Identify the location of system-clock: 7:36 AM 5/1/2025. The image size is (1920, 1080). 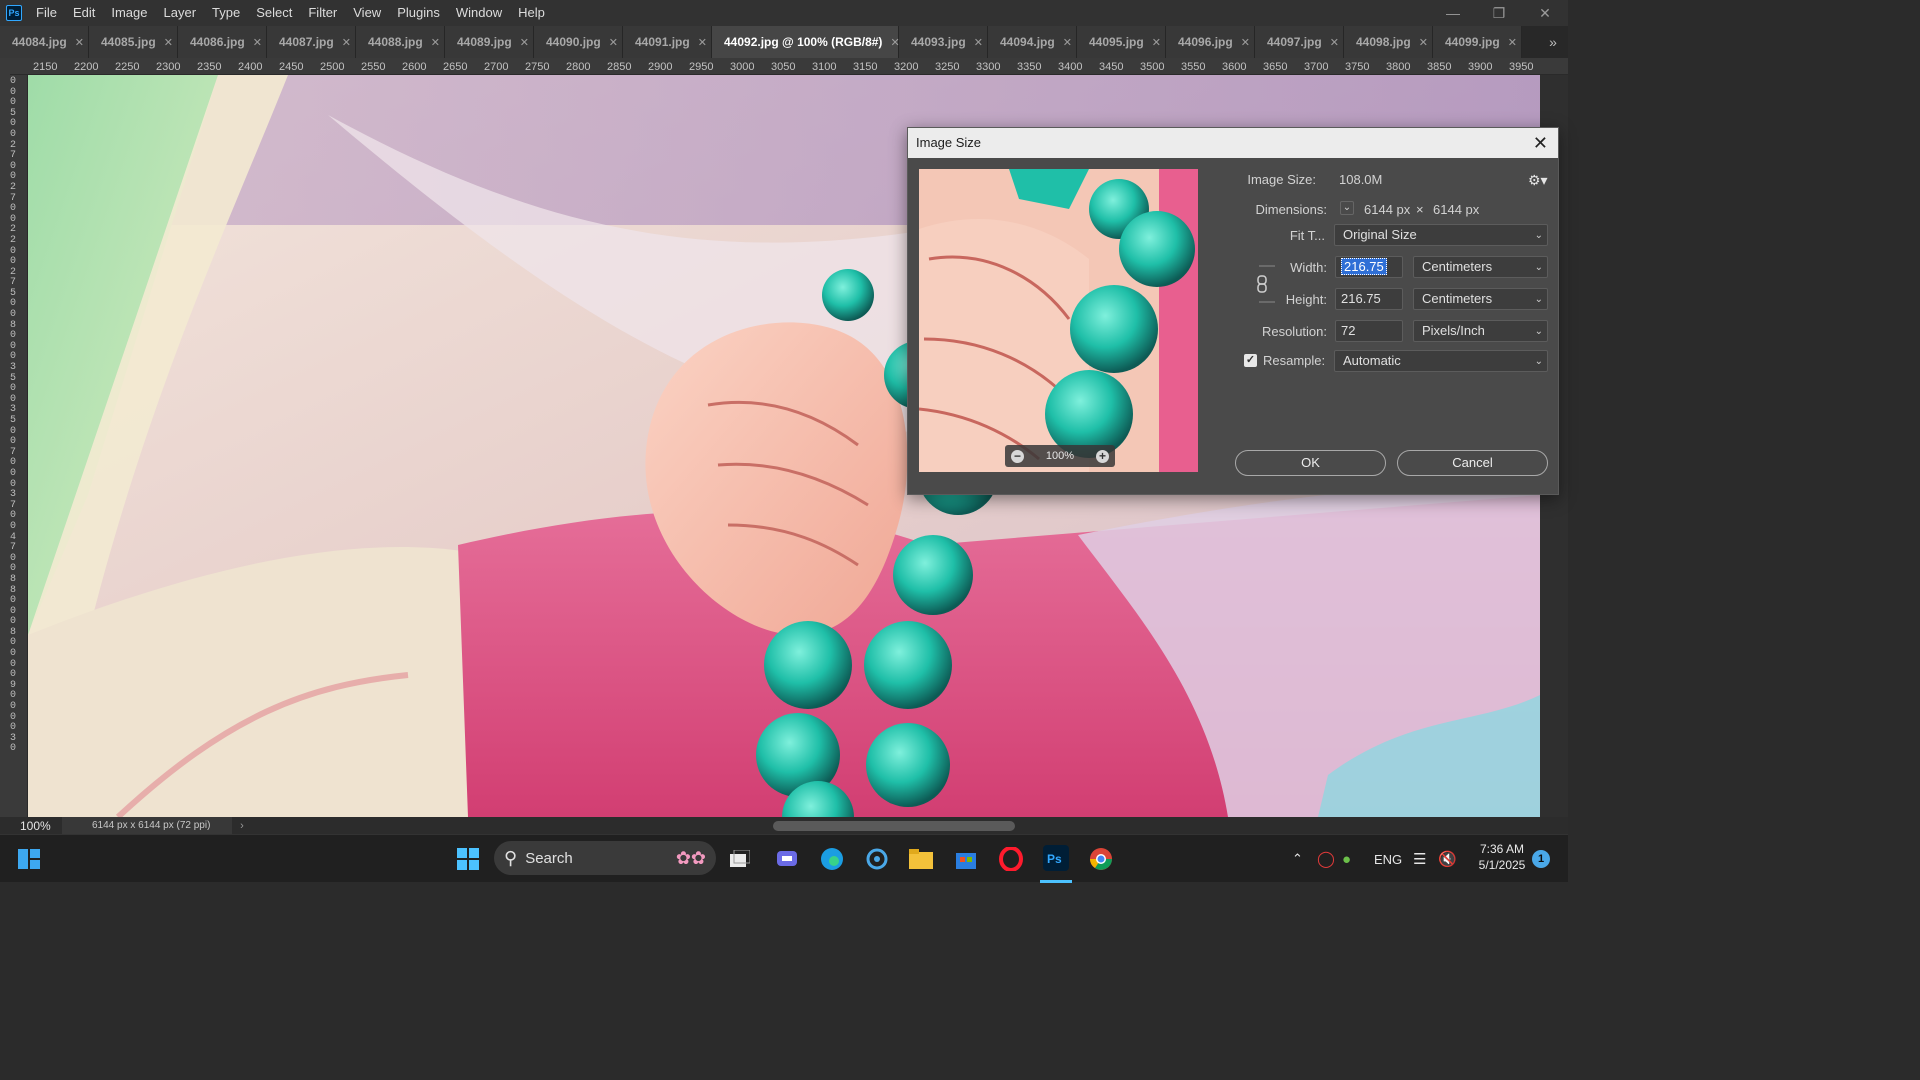
(1502, 857).